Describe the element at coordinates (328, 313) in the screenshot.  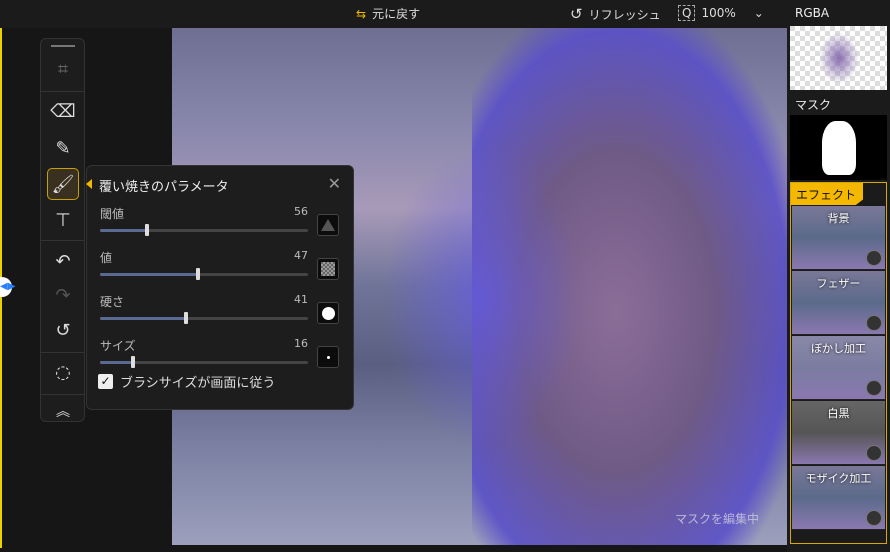
I see `hard-circle-icon` at that location.